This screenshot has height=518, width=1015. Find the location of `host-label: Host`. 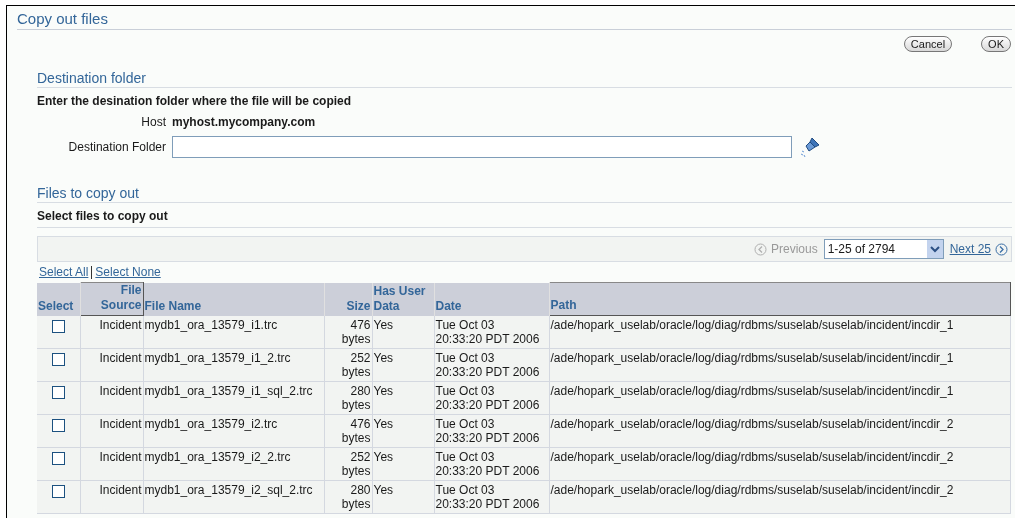

host-label: Host is located at coordinates (153, 122).